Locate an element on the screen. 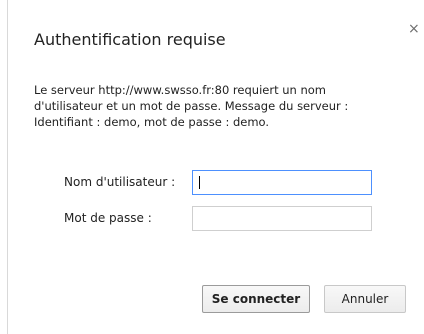 This screenshot has width=424, height=334. text-caret is located at coordinates (199, 182).